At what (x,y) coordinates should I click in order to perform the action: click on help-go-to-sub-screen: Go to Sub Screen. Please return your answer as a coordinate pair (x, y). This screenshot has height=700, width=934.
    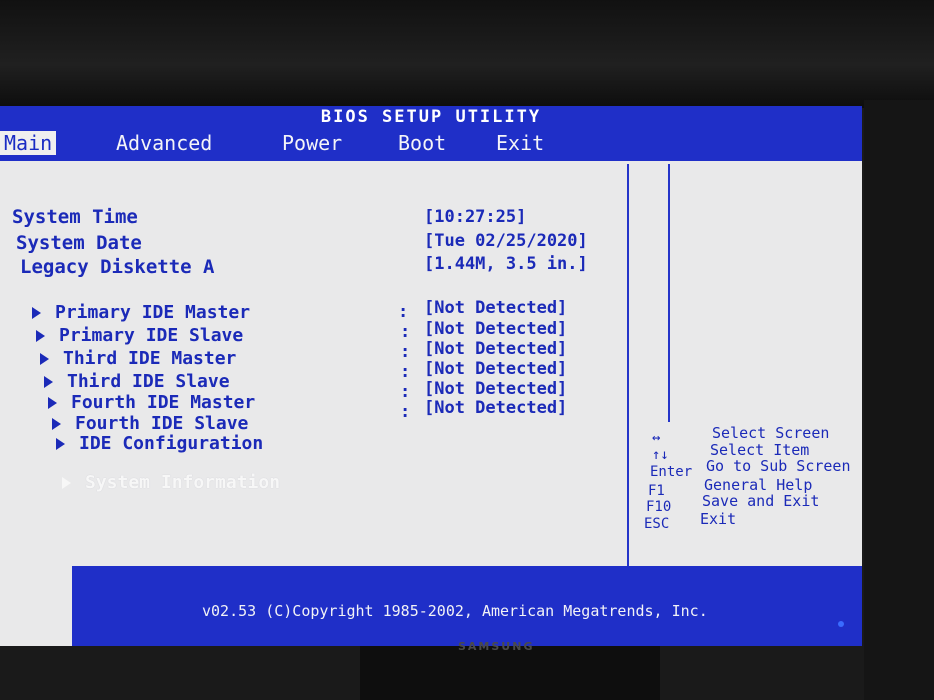
    Looking at the image, I should click on (778, 466).